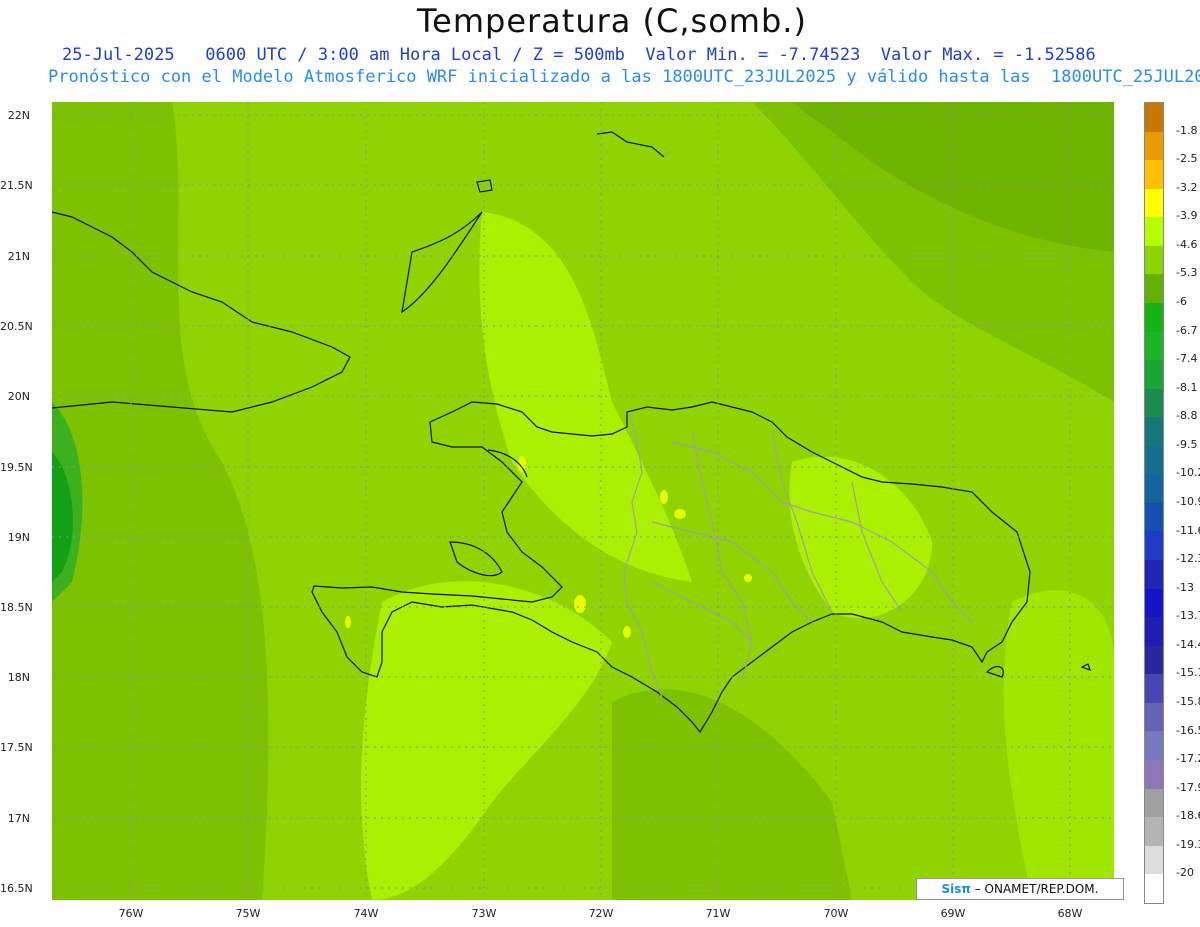  What do you see at coordinates (1188, 787) in the screenshot?
I see `color-scale-label: -17.9` at bounding box center [1188, 787].